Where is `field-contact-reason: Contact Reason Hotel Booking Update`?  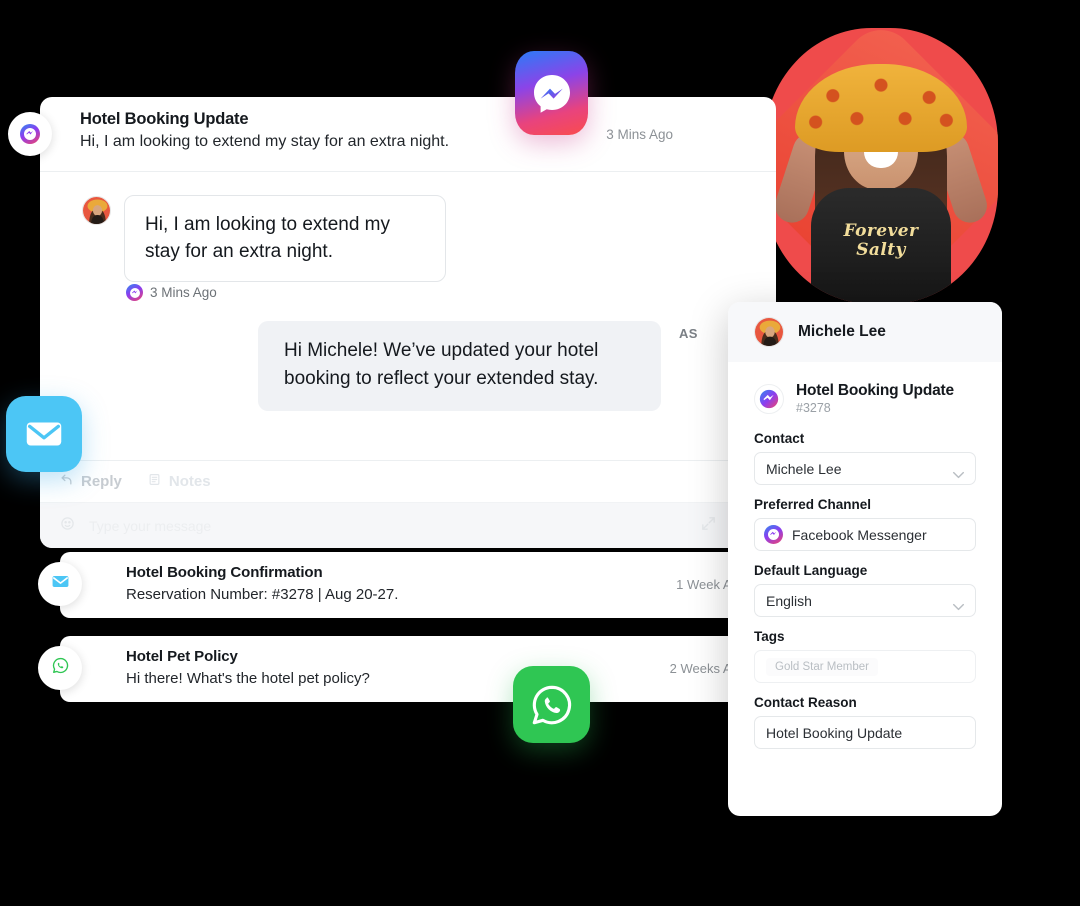
field-contact-reason: Contact Reason Hotel Booking Update is located at coordinates (865, 722).